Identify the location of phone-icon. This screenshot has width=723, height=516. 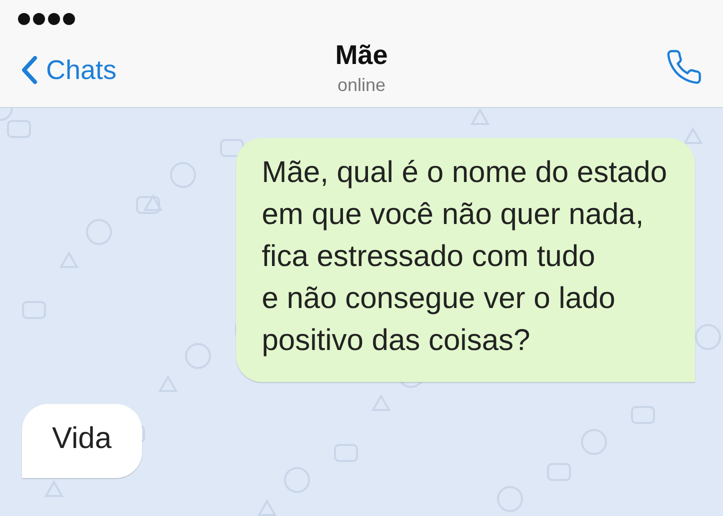
(684, 67).